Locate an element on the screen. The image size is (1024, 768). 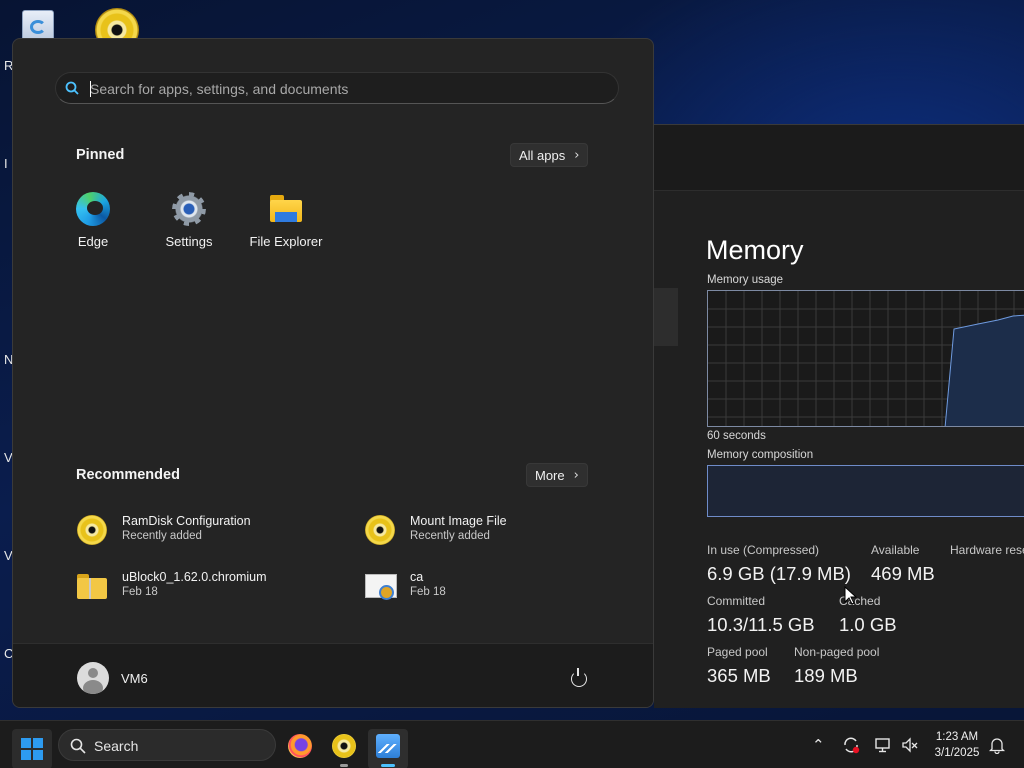
system-clock: 1:23 AM 3/1/2025 is located at coordinates (957, 745).